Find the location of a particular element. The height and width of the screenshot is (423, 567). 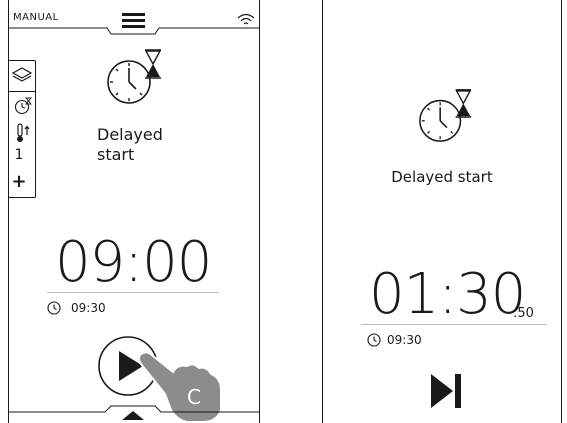

layers-icon is located at coordinates (22, 74).